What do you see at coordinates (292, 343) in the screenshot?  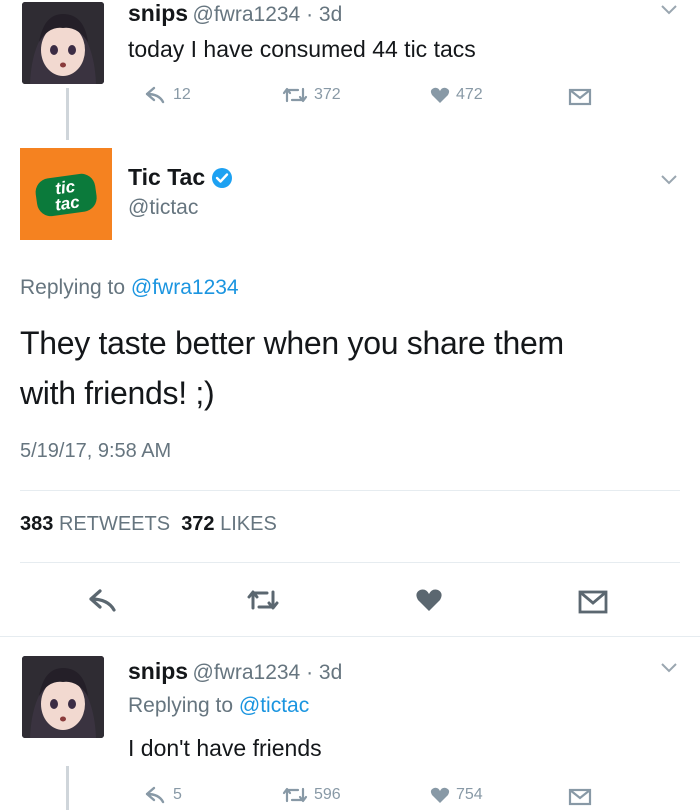 I see `tweet-text-line-1: They taste better when you share them` at bounding box center [292, 343].